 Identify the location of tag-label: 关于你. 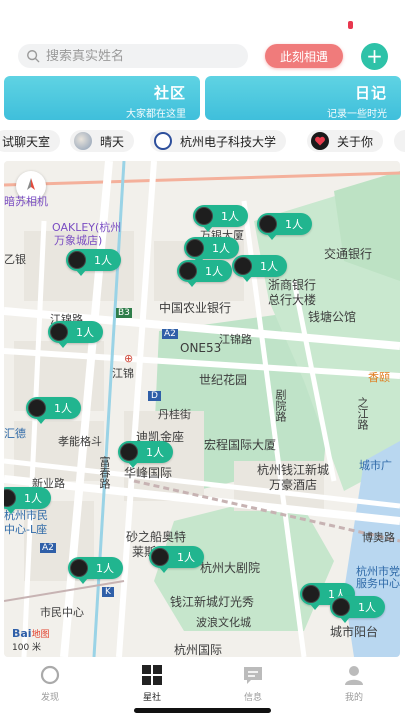
(355, 141).